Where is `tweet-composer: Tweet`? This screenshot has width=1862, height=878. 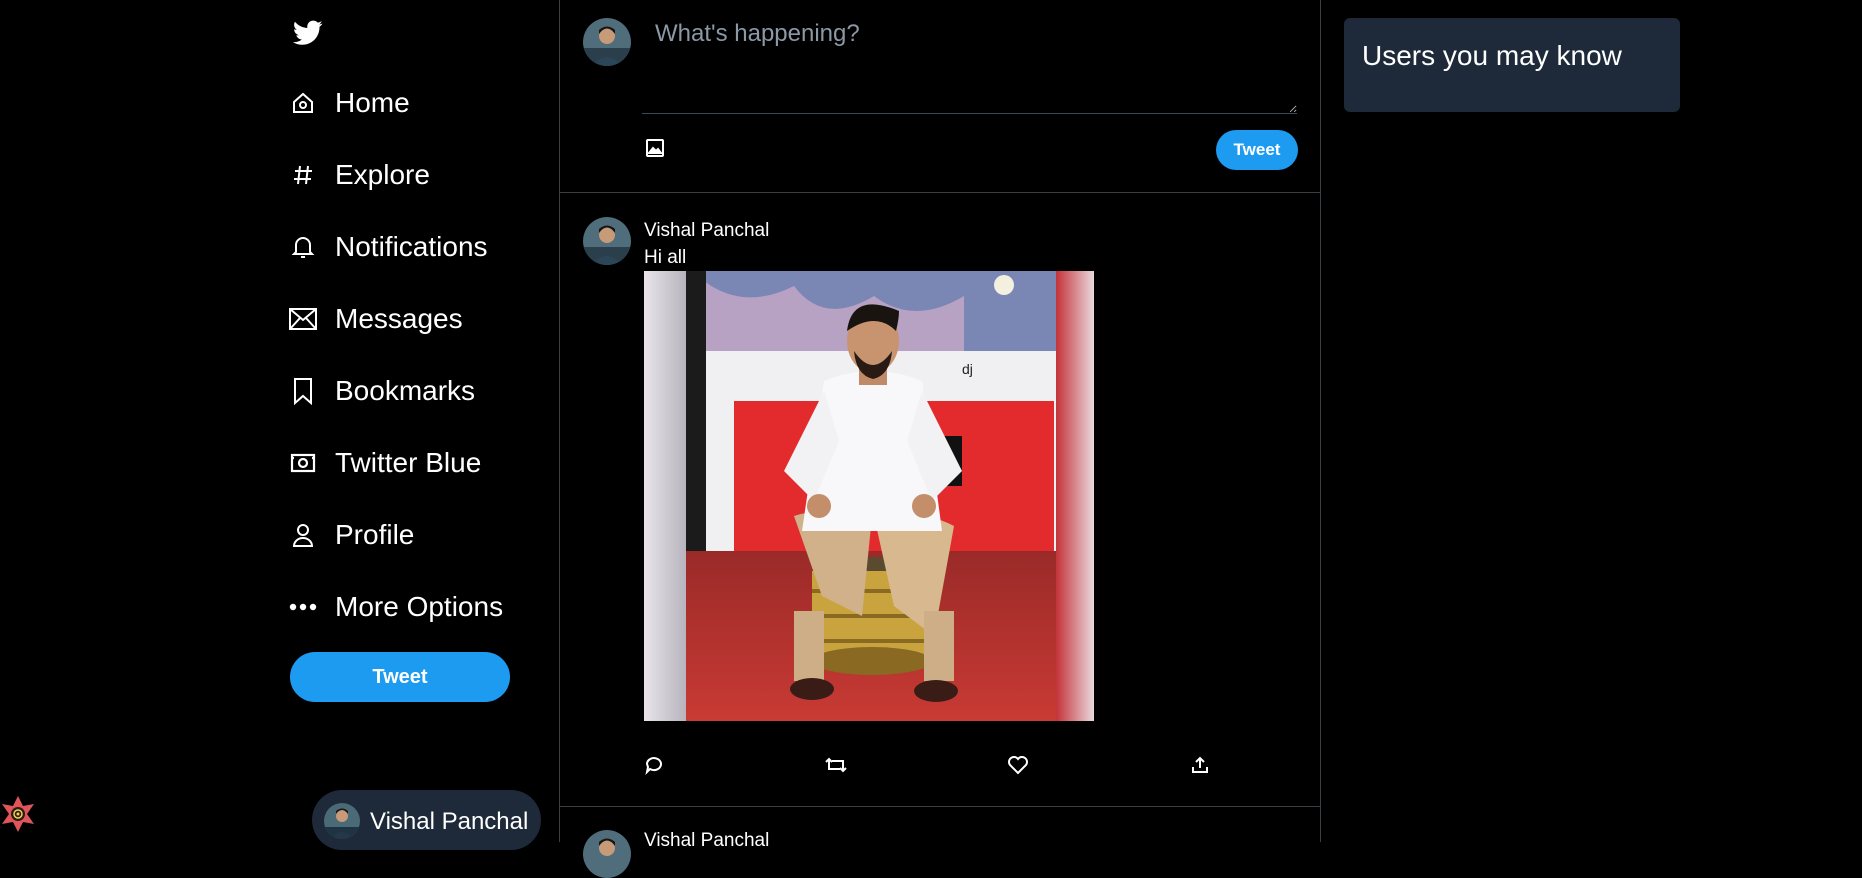
tweet-composer: Tweet is located at coordinates (940, 96).